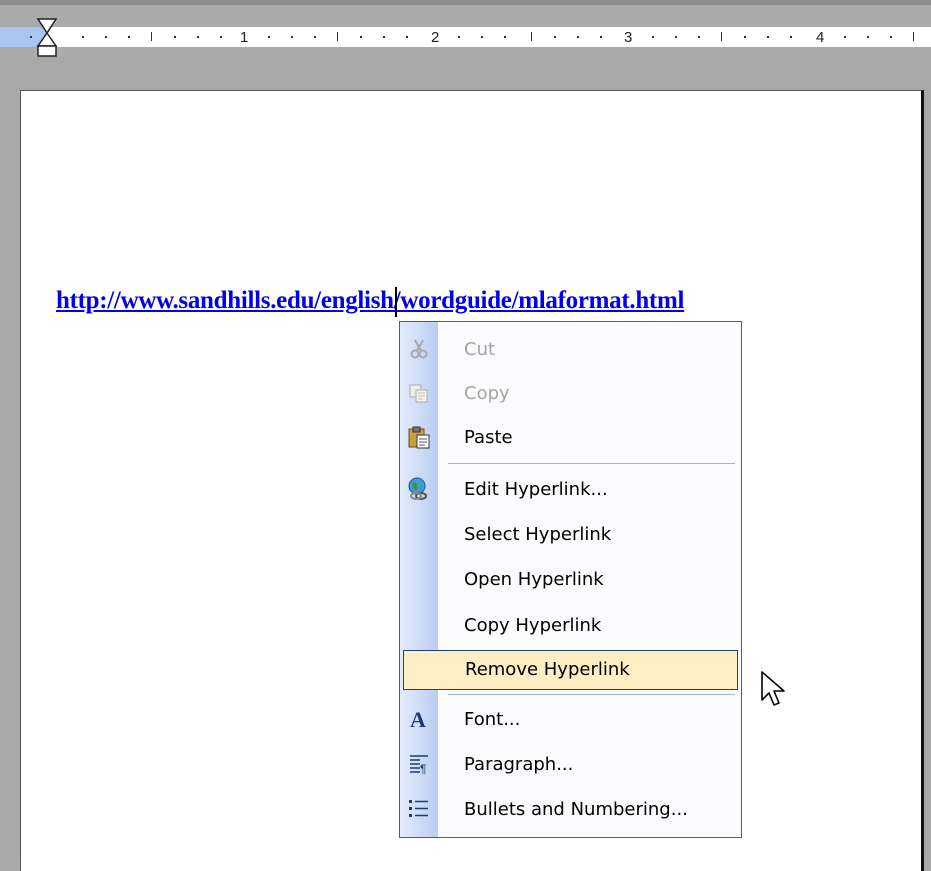 The width and height of the screenshot is (931, 871). Describe the element at coordinates (570, 394) in the screenshot. I see `menu-item-copy: Copy` at that location.